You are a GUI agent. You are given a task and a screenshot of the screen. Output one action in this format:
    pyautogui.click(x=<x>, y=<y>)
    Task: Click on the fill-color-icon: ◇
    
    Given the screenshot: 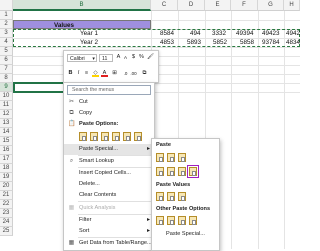 What is the action you would take?
    pyautogui.click(x=95, y=73)
    